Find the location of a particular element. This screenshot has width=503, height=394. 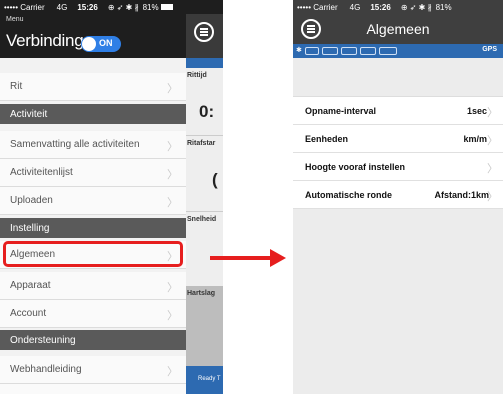

bluetooth-icon: ✱ is located at coordinates (299, 50).